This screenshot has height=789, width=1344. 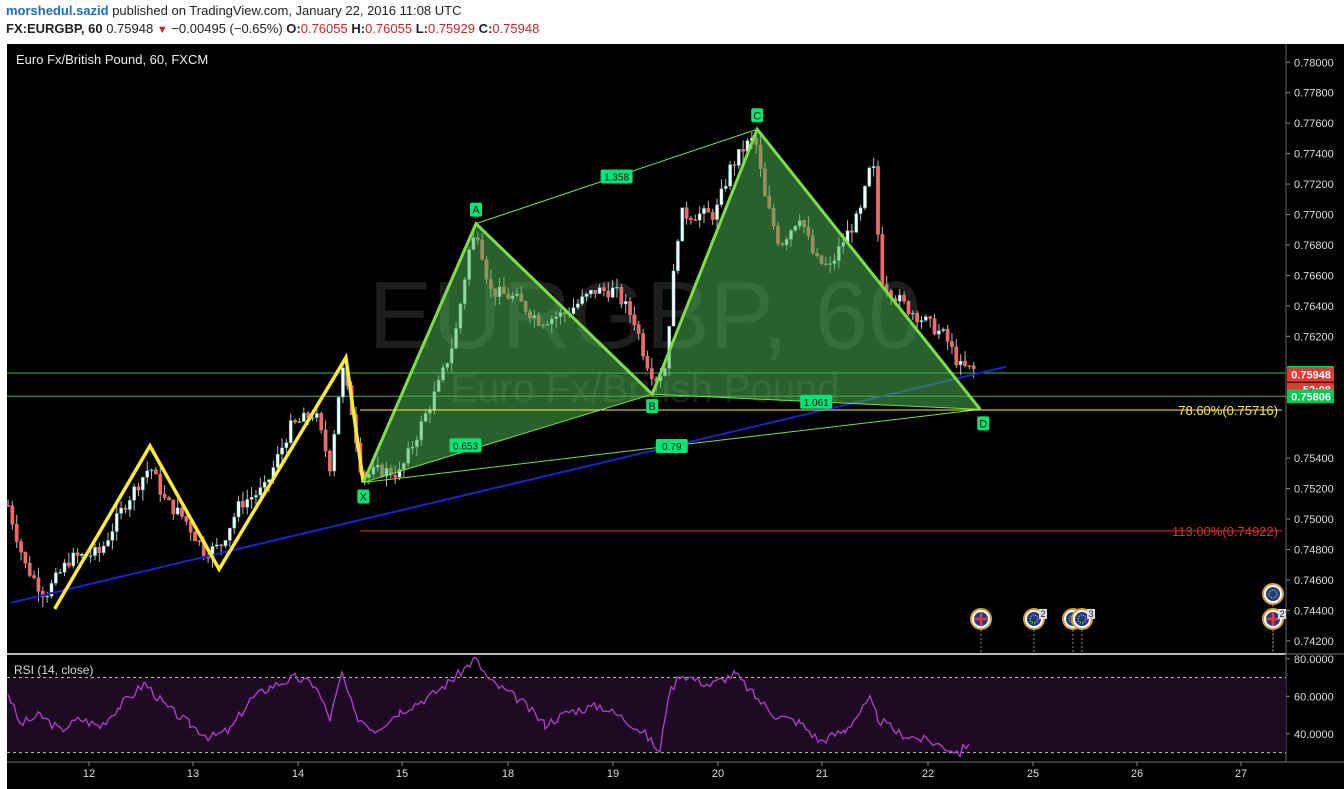 I want to click on pattern-point-text: D, so click(x=983, y=424).